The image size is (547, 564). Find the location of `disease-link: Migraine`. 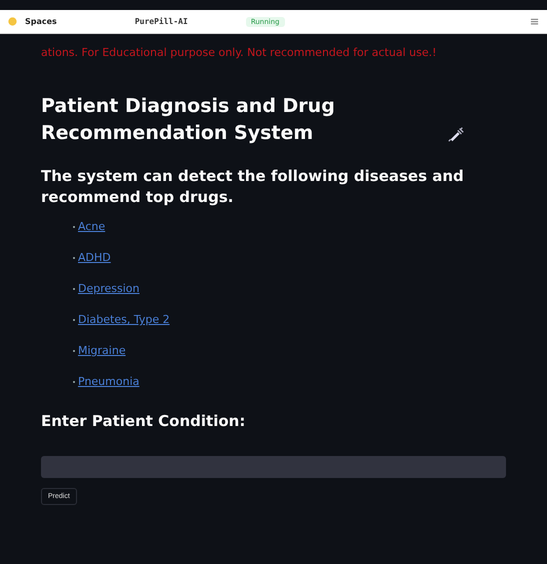

disease-link: Migraine is located at coordinates (102, 350).